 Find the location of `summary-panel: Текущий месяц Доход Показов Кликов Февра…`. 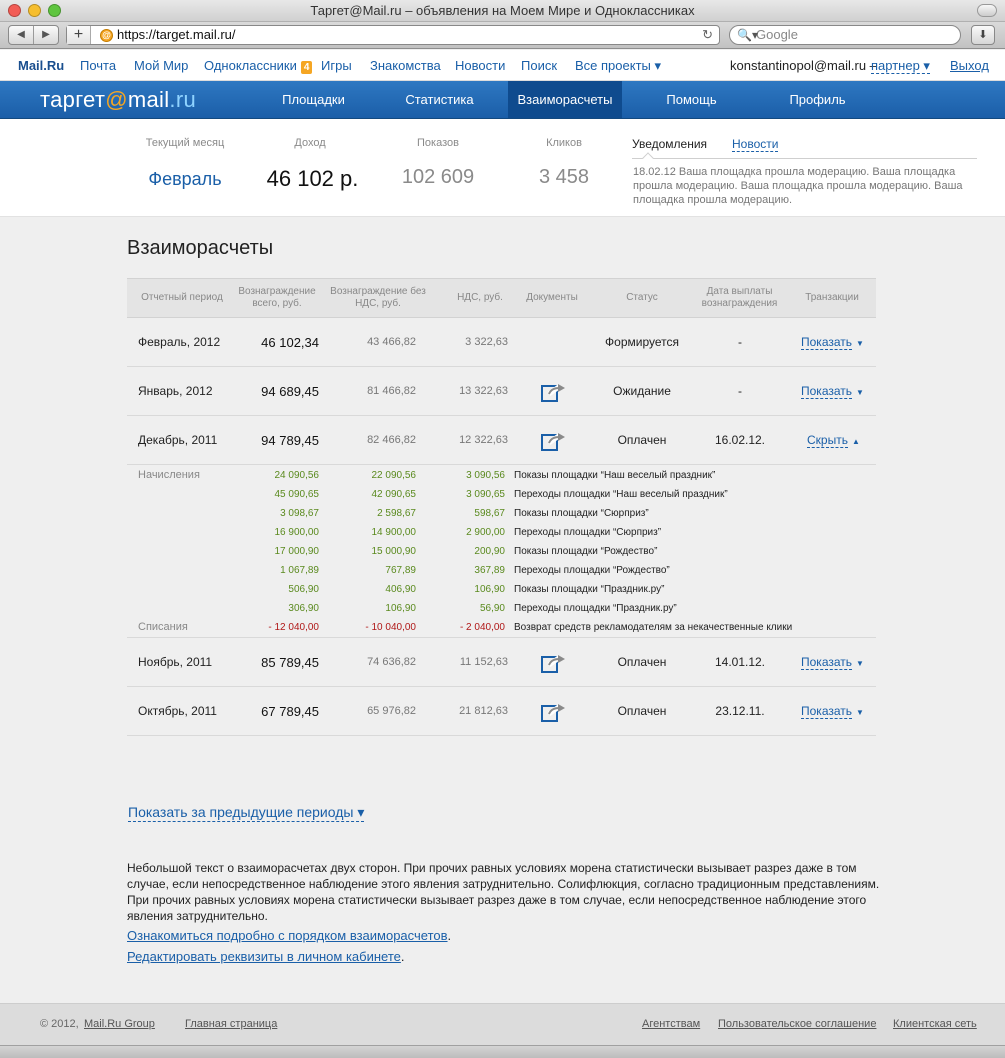

summary-panel: Текущий месяц Доход Показов Кликов Февра… is located at coordinates (502, 168).